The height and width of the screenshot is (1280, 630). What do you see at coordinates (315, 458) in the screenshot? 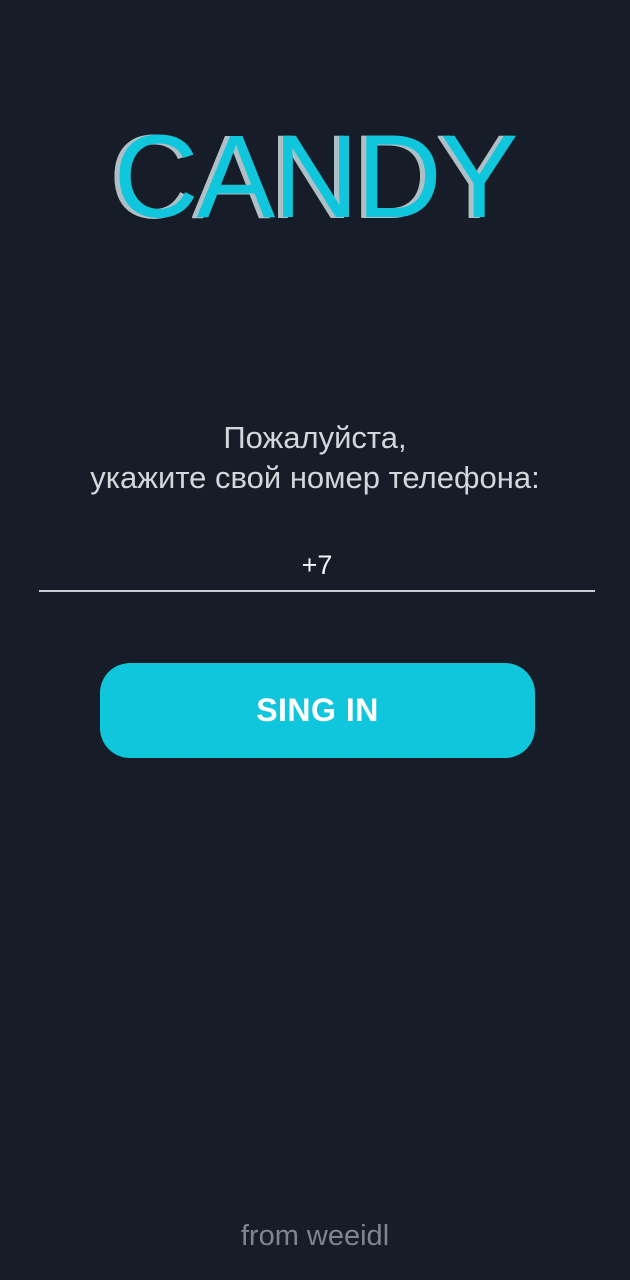
I see `phone-prompt: Пожалуйста, укажите свой номер телефона:` at bounding box center [315, 458].